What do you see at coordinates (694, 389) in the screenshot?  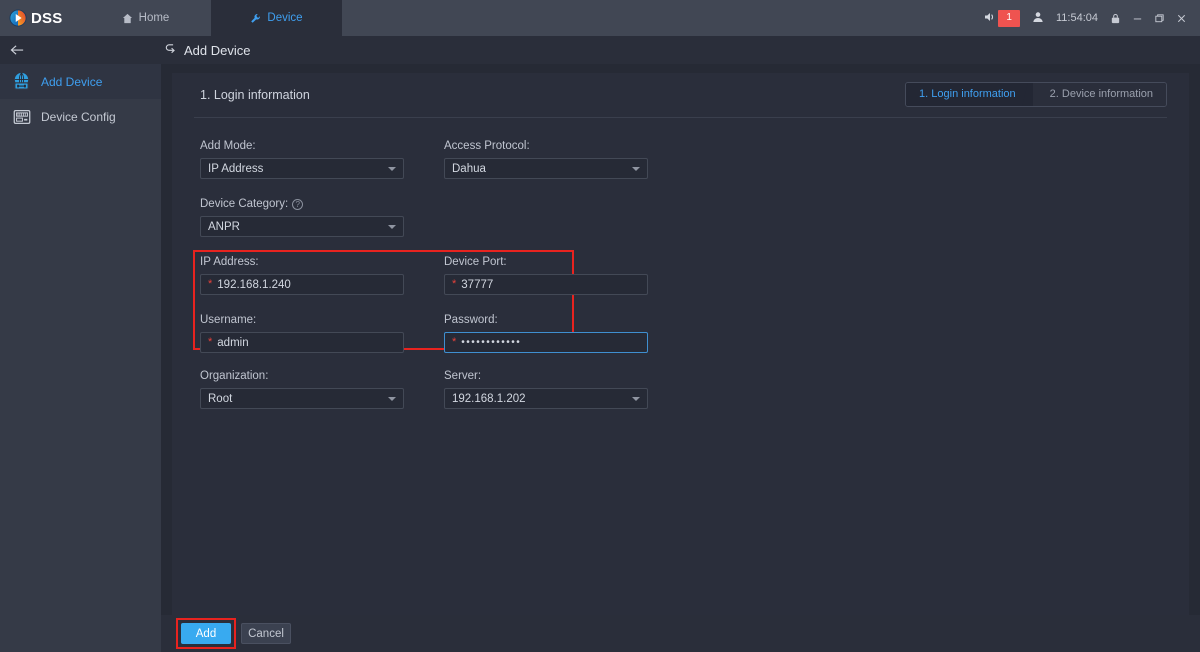 I see `form-row-organization-server: Organization: Root Server: 192.168.1.202` at bounding box center [694, 389].